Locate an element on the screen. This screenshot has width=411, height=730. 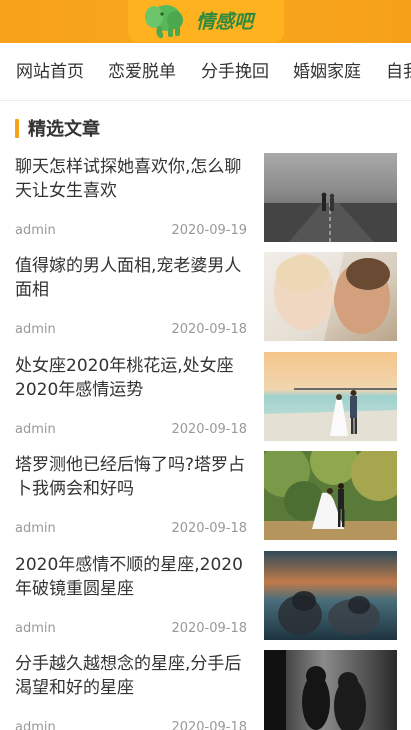
section-heading: 精选文章 is located at coordinates (57, 128).